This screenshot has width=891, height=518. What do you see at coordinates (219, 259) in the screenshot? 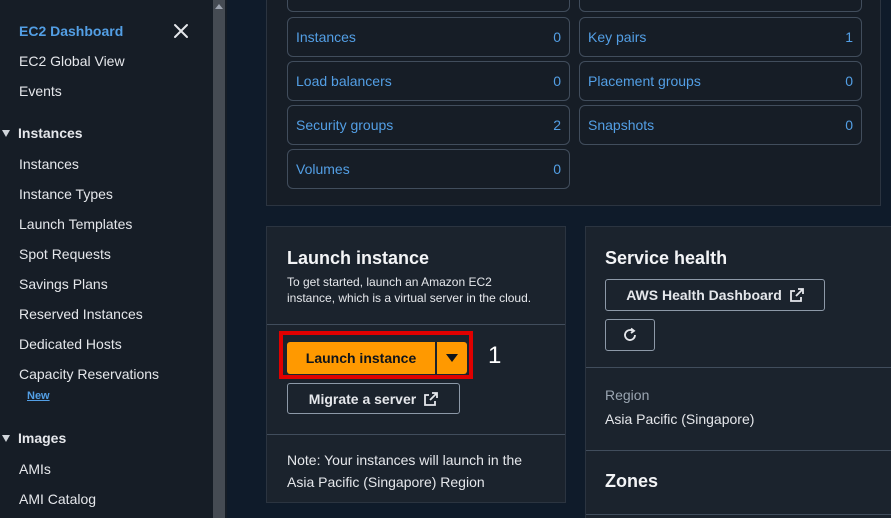
I see `scrollbar-thumb` at bounding box center [219, 259].